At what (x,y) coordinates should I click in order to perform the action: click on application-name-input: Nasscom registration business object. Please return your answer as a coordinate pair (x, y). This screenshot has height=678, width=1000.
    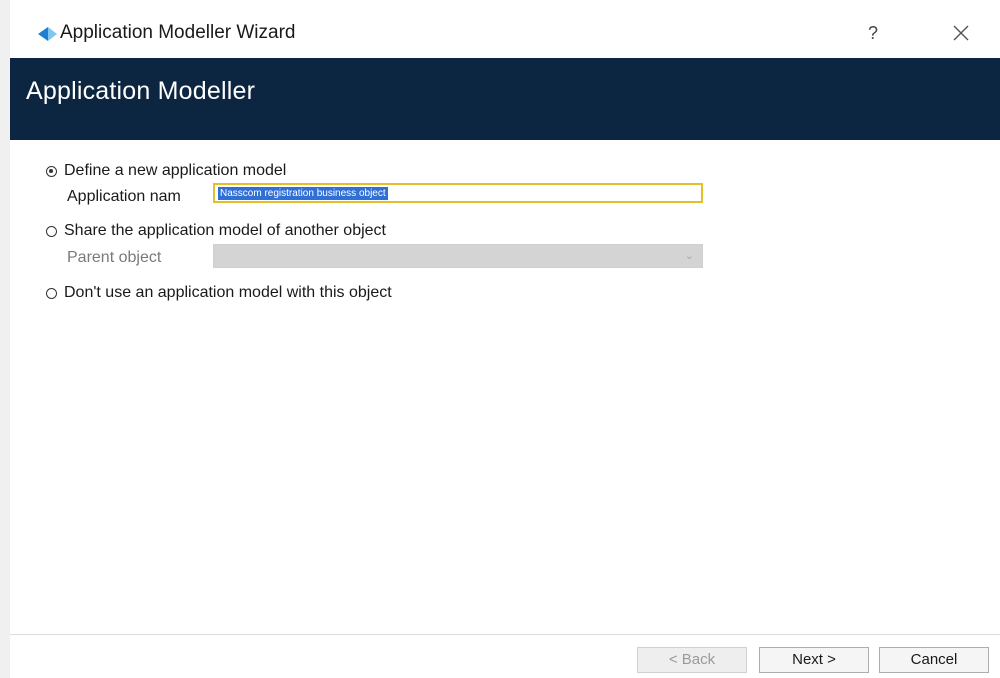
    Looking at the image, I should click on (458, 193).